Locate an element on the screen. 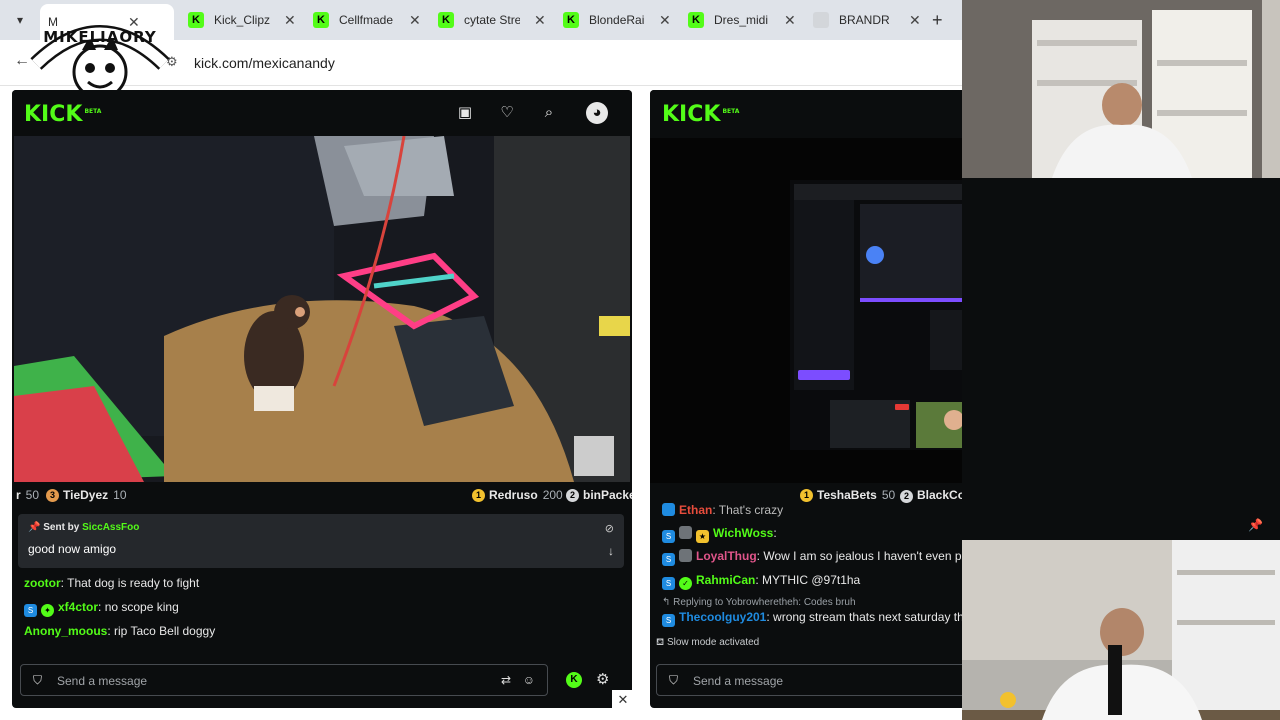 Image resolution: width=1280 pixels, height=720 pixels. pinned-sender: 📌 Sent by SiccAssFoo is located at coordinates (84, 527).